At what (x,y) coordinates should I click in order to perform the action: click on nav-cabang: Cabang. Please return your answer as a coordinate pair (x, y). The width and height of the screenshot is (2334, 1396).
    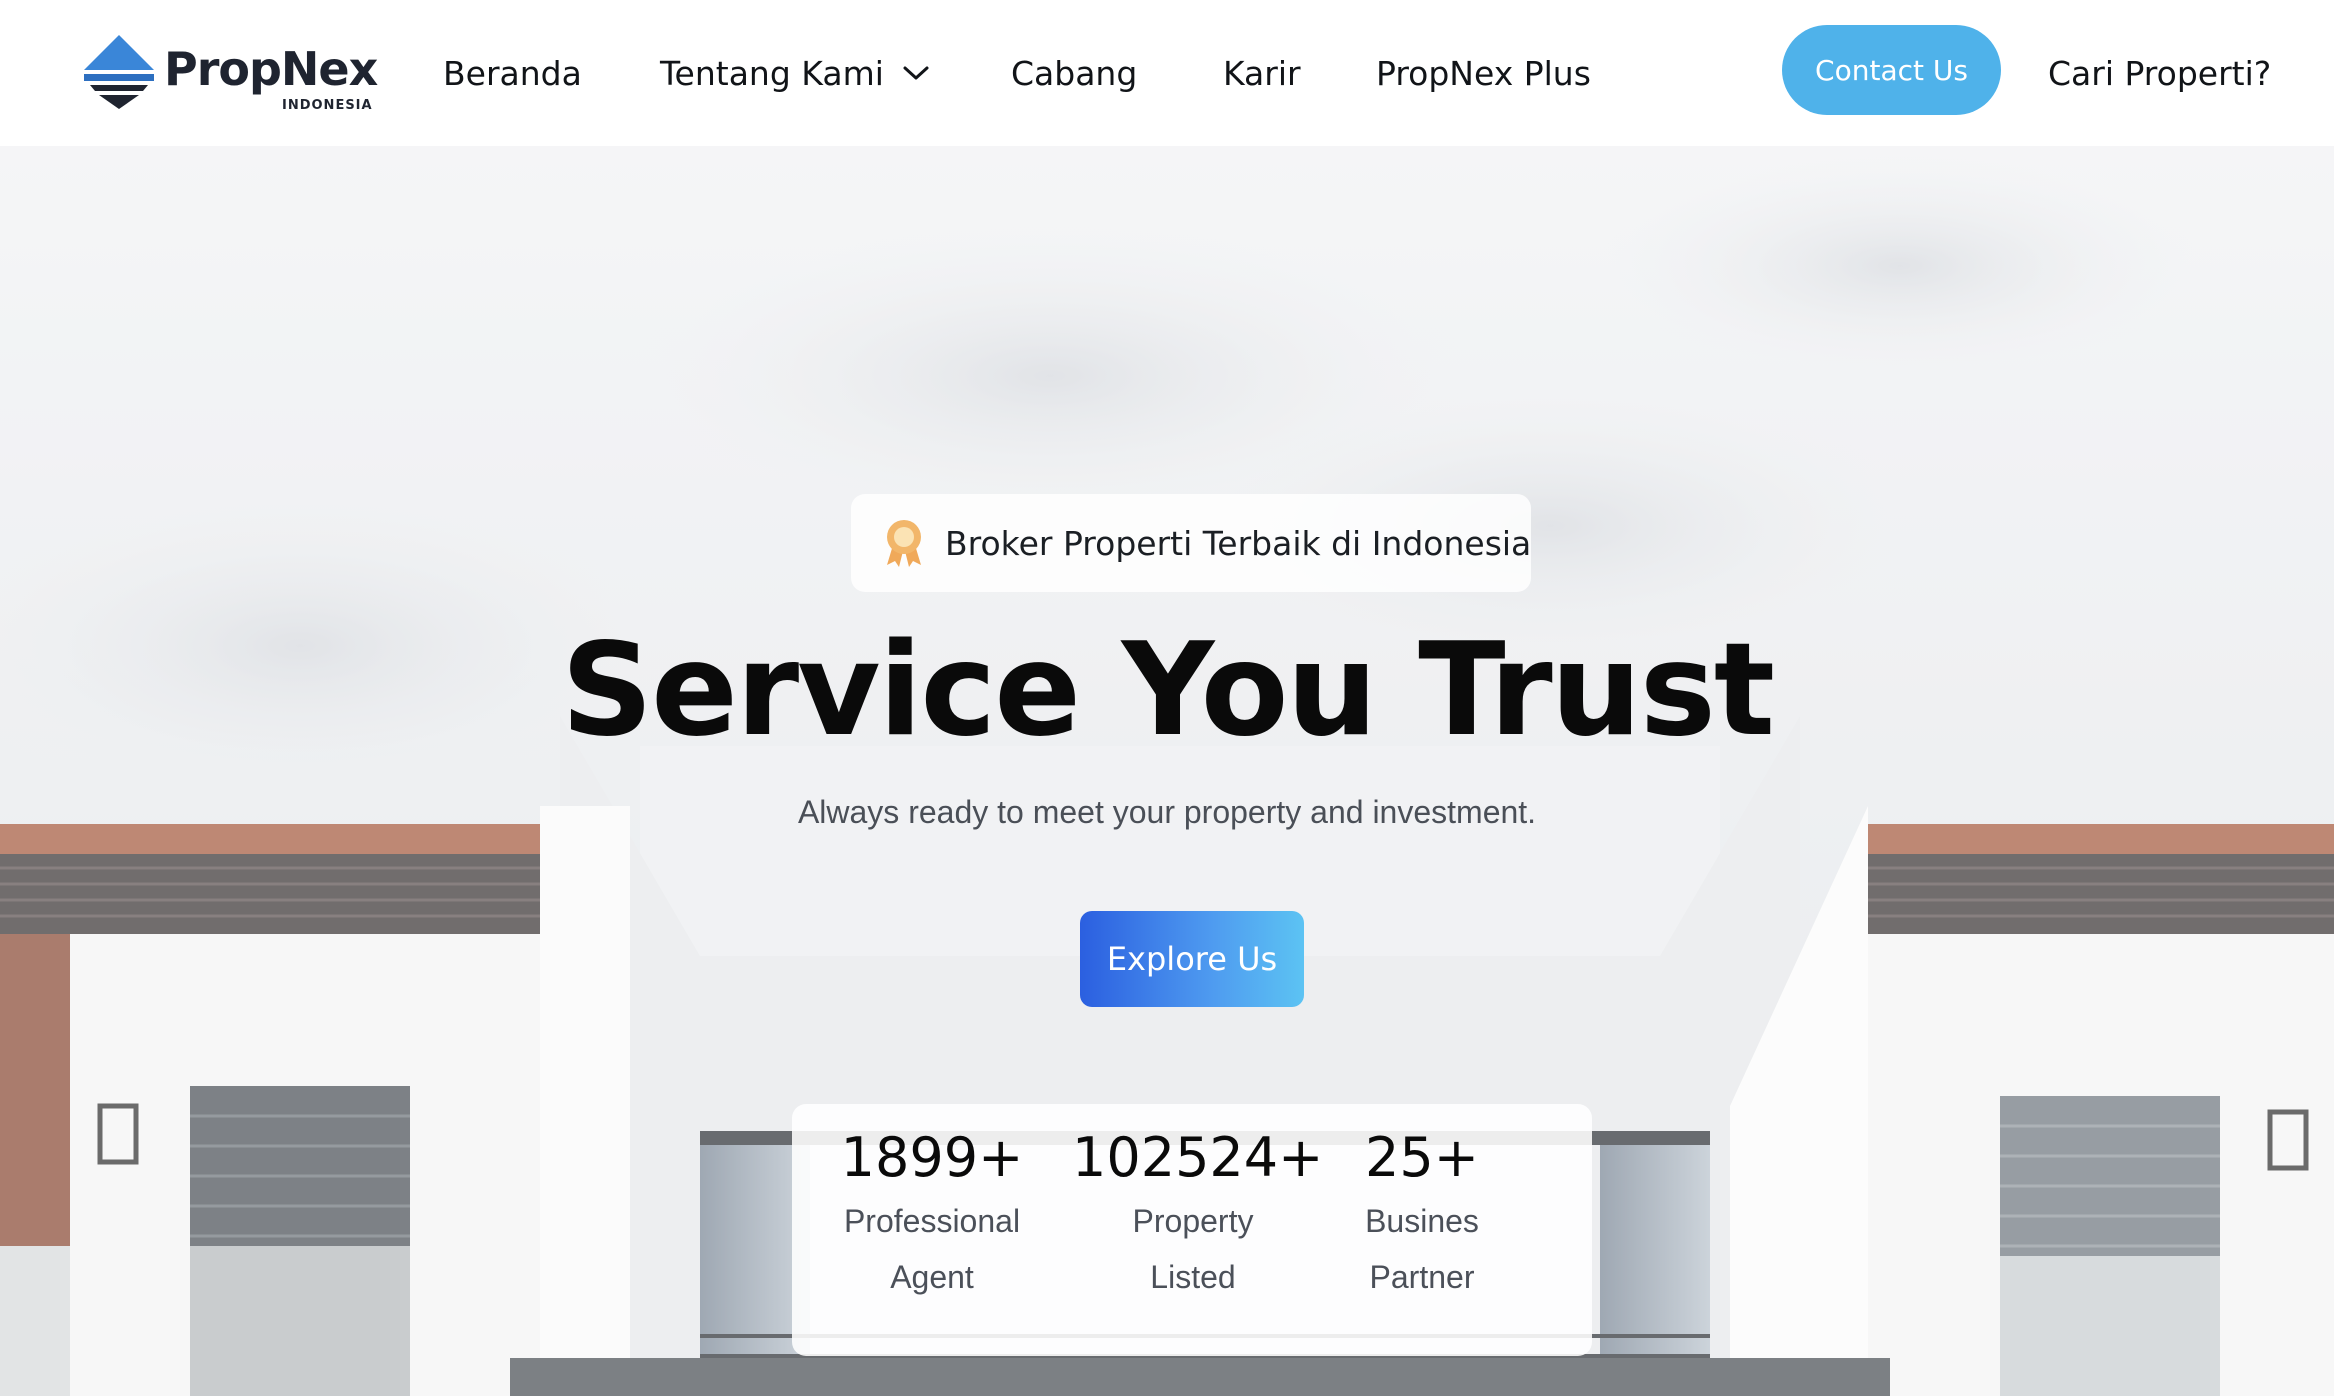
    Looking at the image, I should click on (1074, 73).